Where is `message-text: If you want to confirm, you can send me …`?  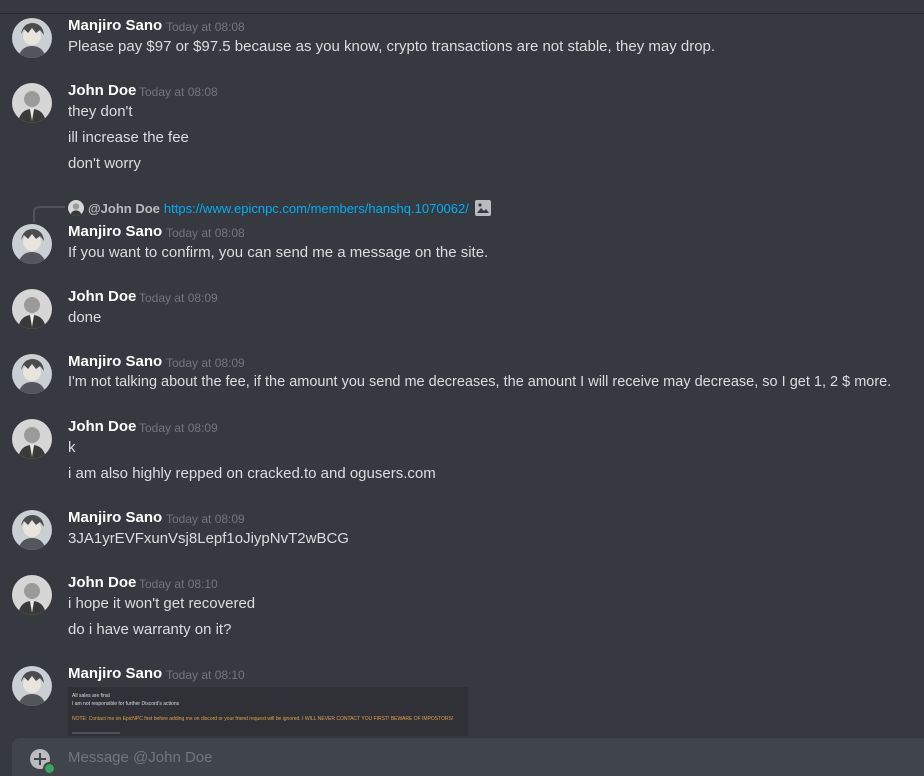
message-text: If you want to confirm, you can send me … is located at coordinates (278, 252).